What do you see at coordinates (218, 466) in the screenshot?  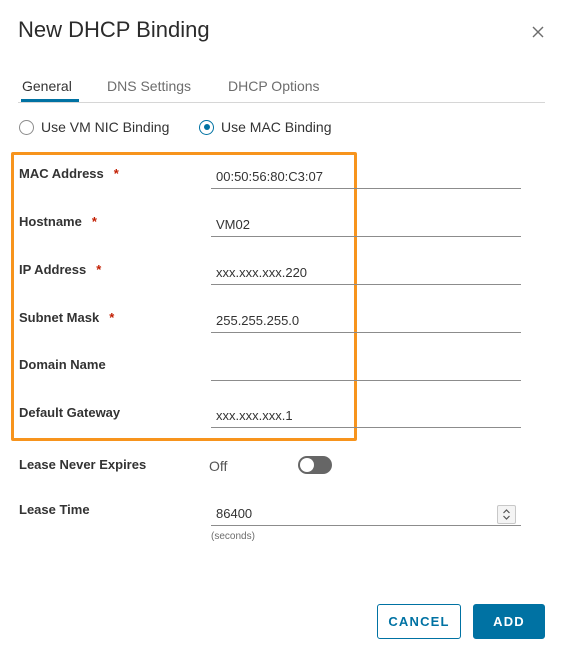 I see `lease-toggle-state: Off` at bounding box center [218, 466].